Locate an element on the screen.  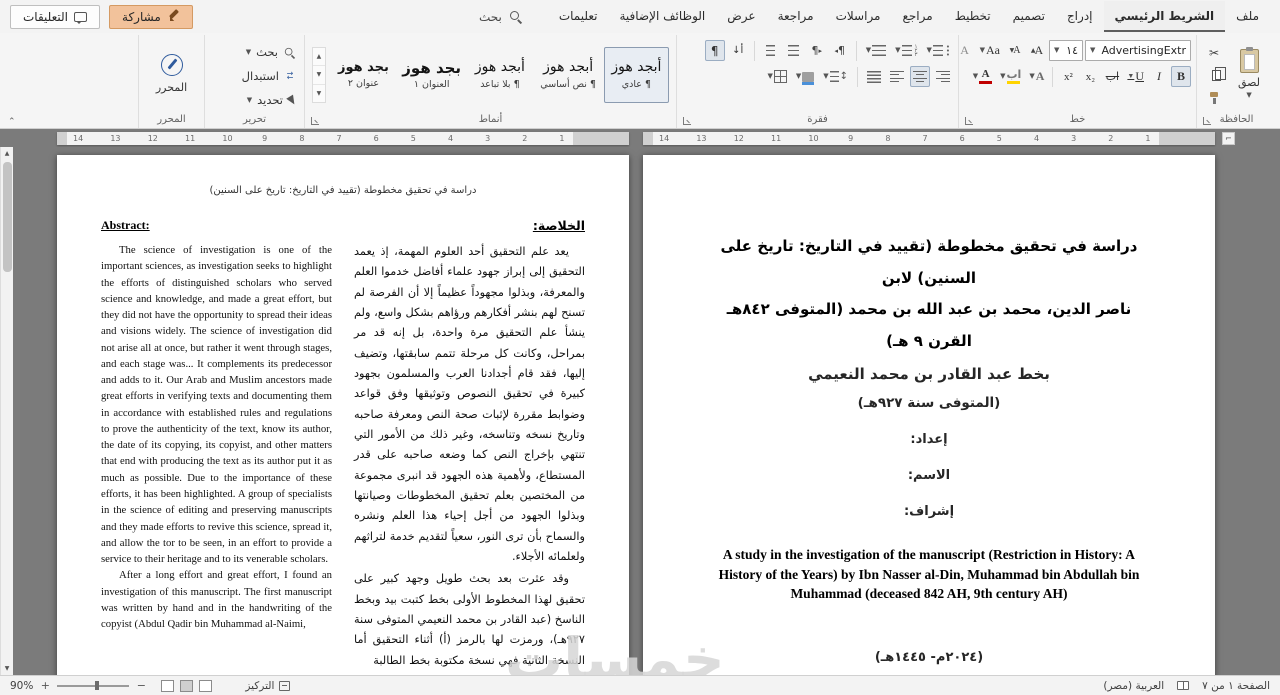
superscript-button: x² is located at coordinates (1068, 76).